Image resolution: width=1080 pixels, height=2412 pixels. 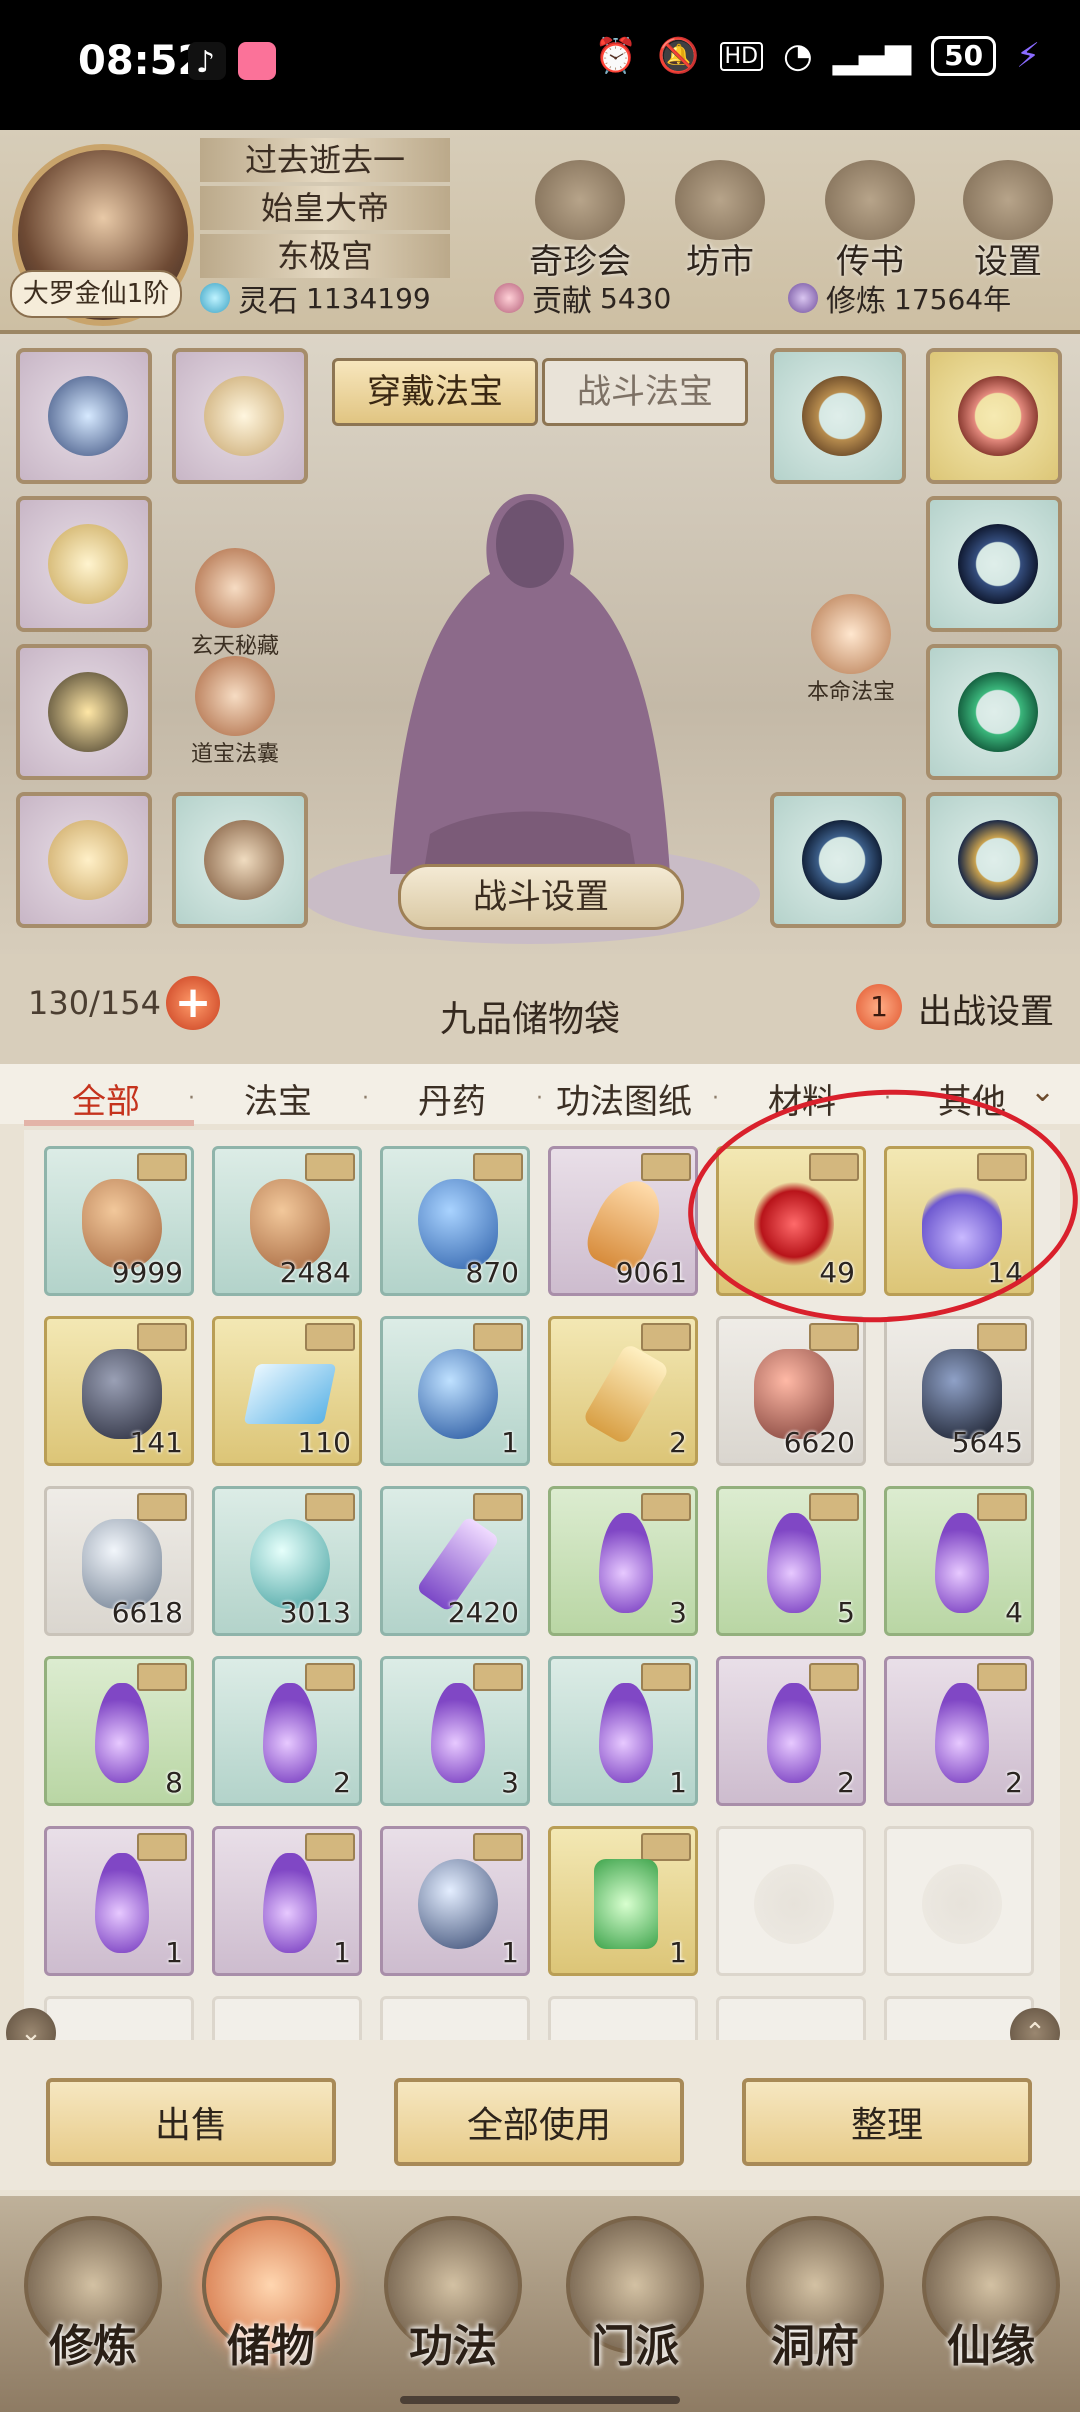 I want to click on chevron-down-icon: ⌄, so click(x=1042, y=1091).